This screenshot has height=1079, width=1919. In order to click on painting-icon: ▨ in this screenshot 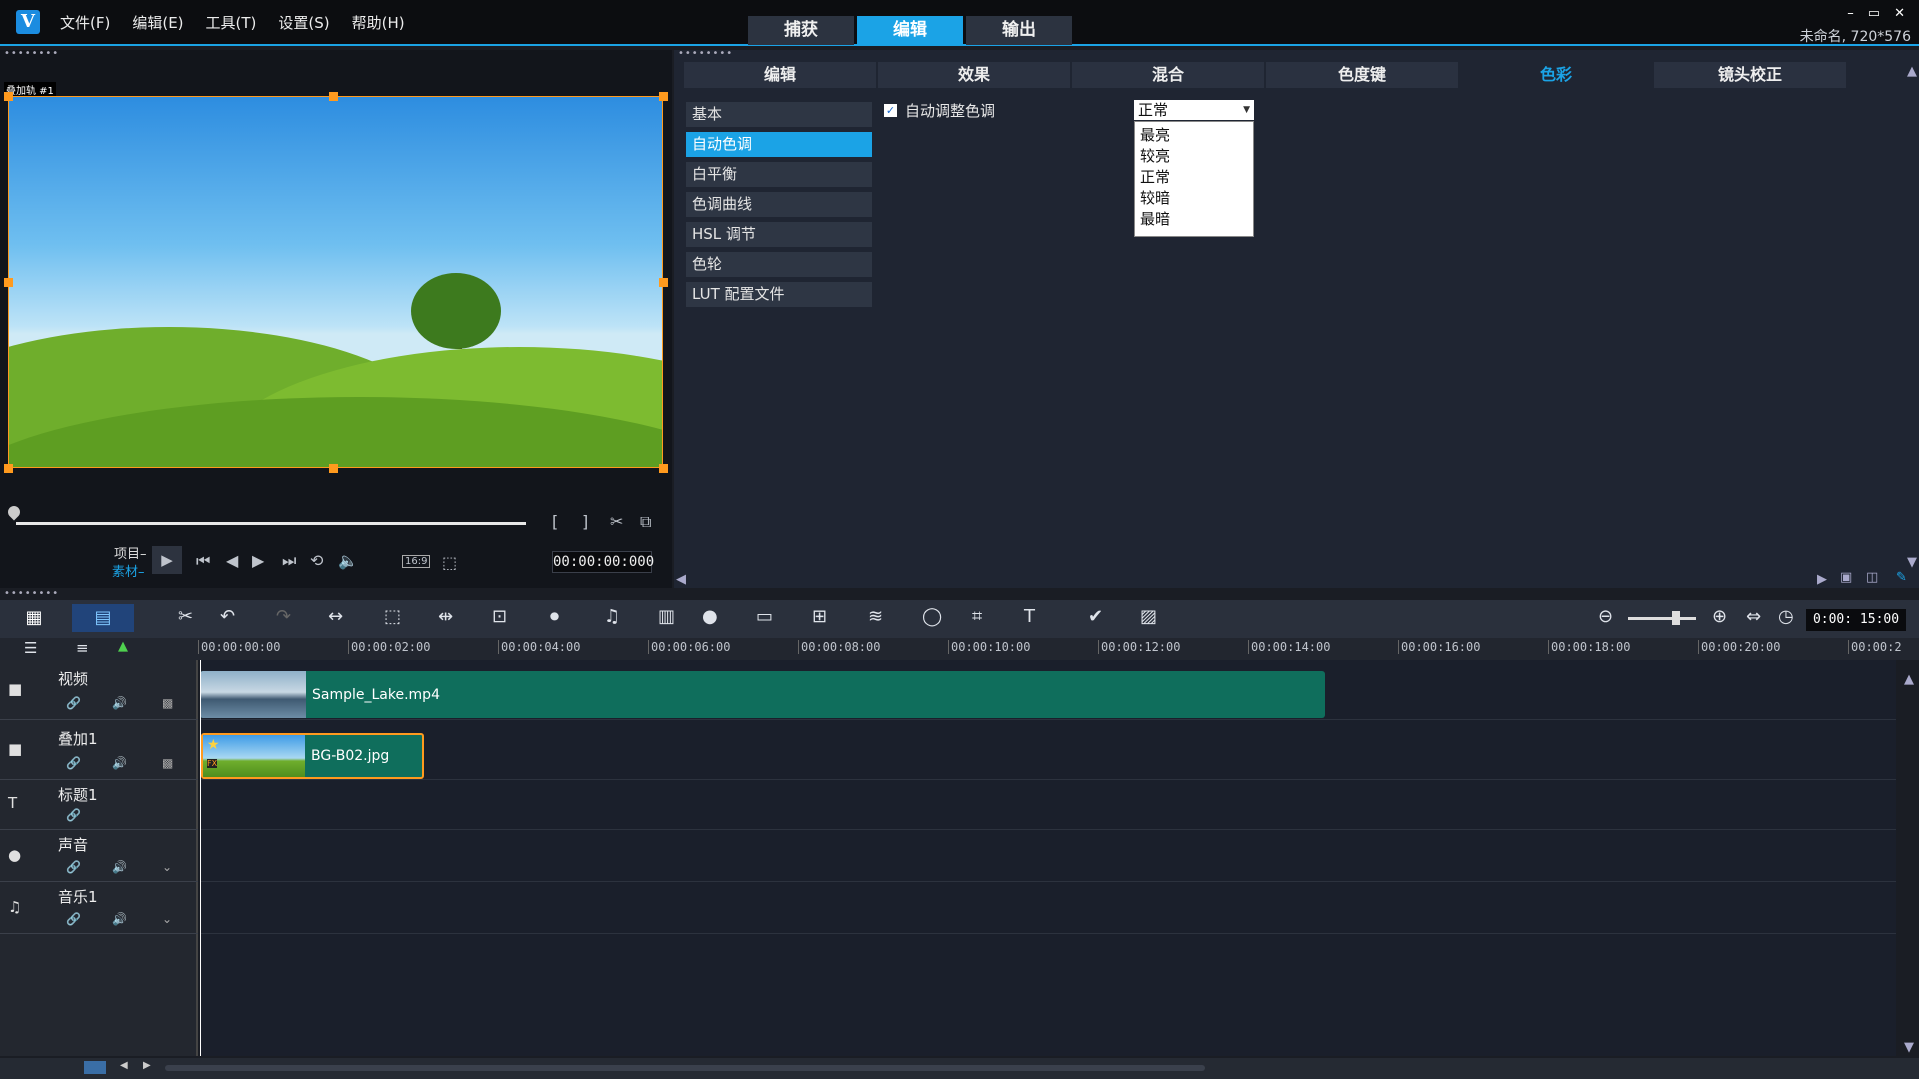, I will do `click(1148, 616)`.